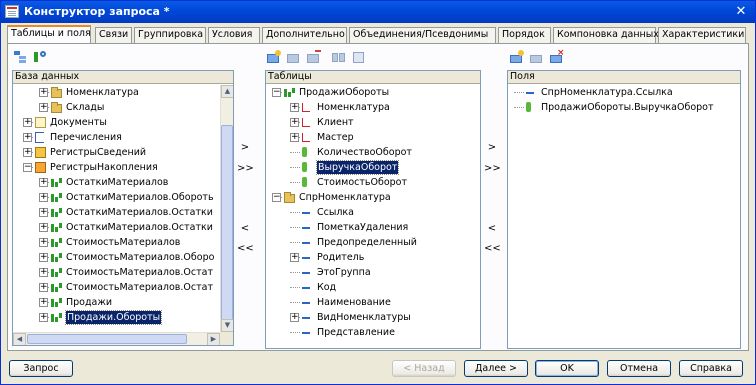 The height and width of the screenshot is (385, 756). Describe the element at coordinates (373, 317) in the screenshot. I see `tree-row: + ВидНоменклатуры` at that location.